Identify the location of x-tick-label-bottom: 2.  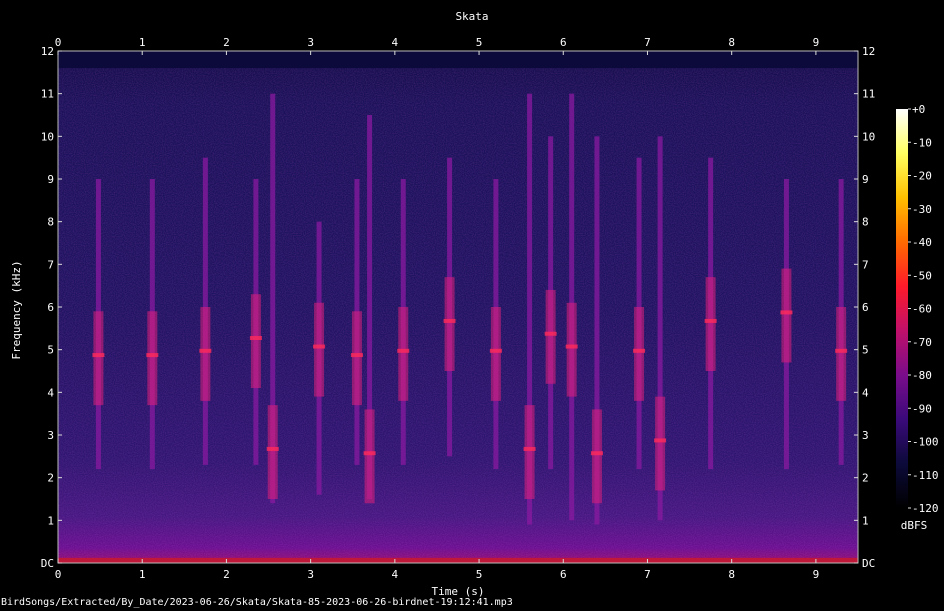
(226, 574).